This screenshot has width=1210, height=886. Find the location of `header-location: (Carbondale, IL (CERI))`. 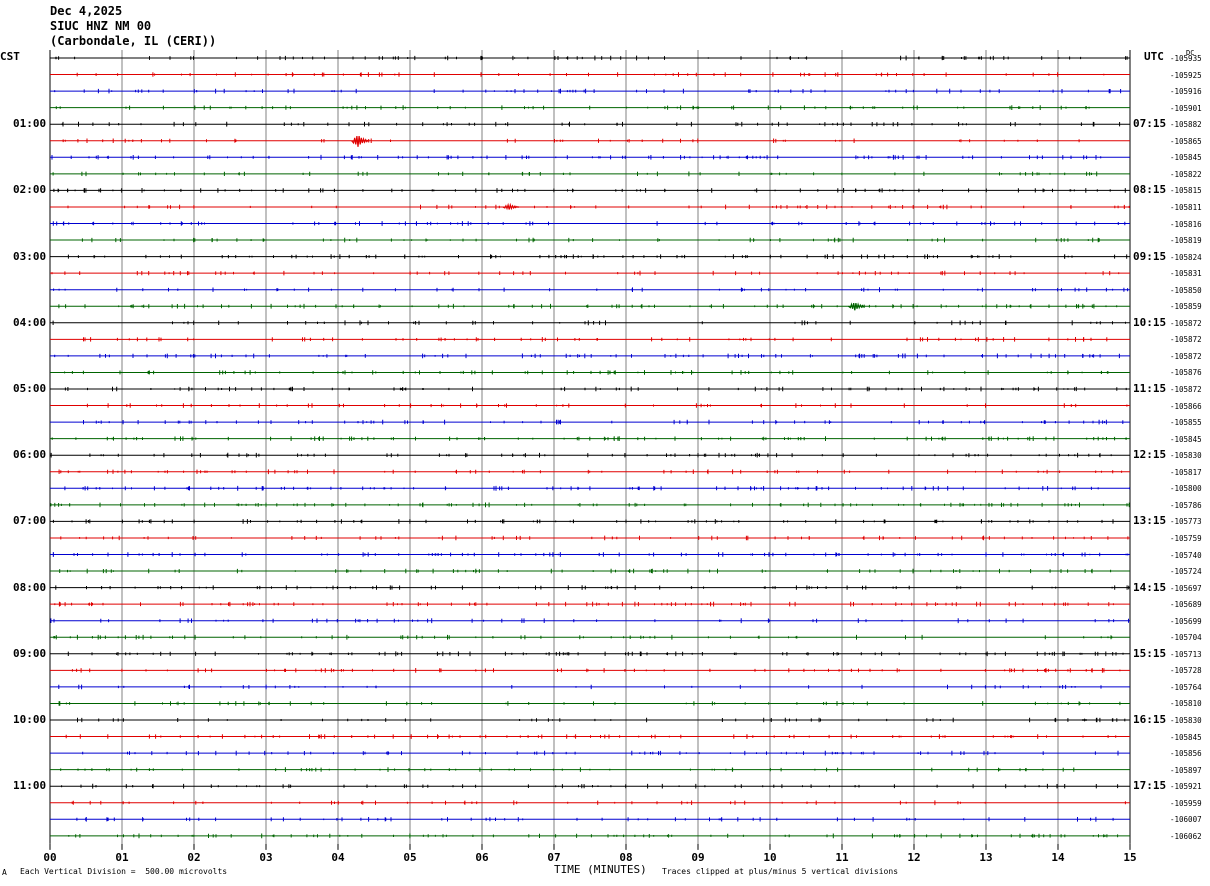

header-location: (Carbondale, IL (CERI)) is located at coordinates (133, 41).